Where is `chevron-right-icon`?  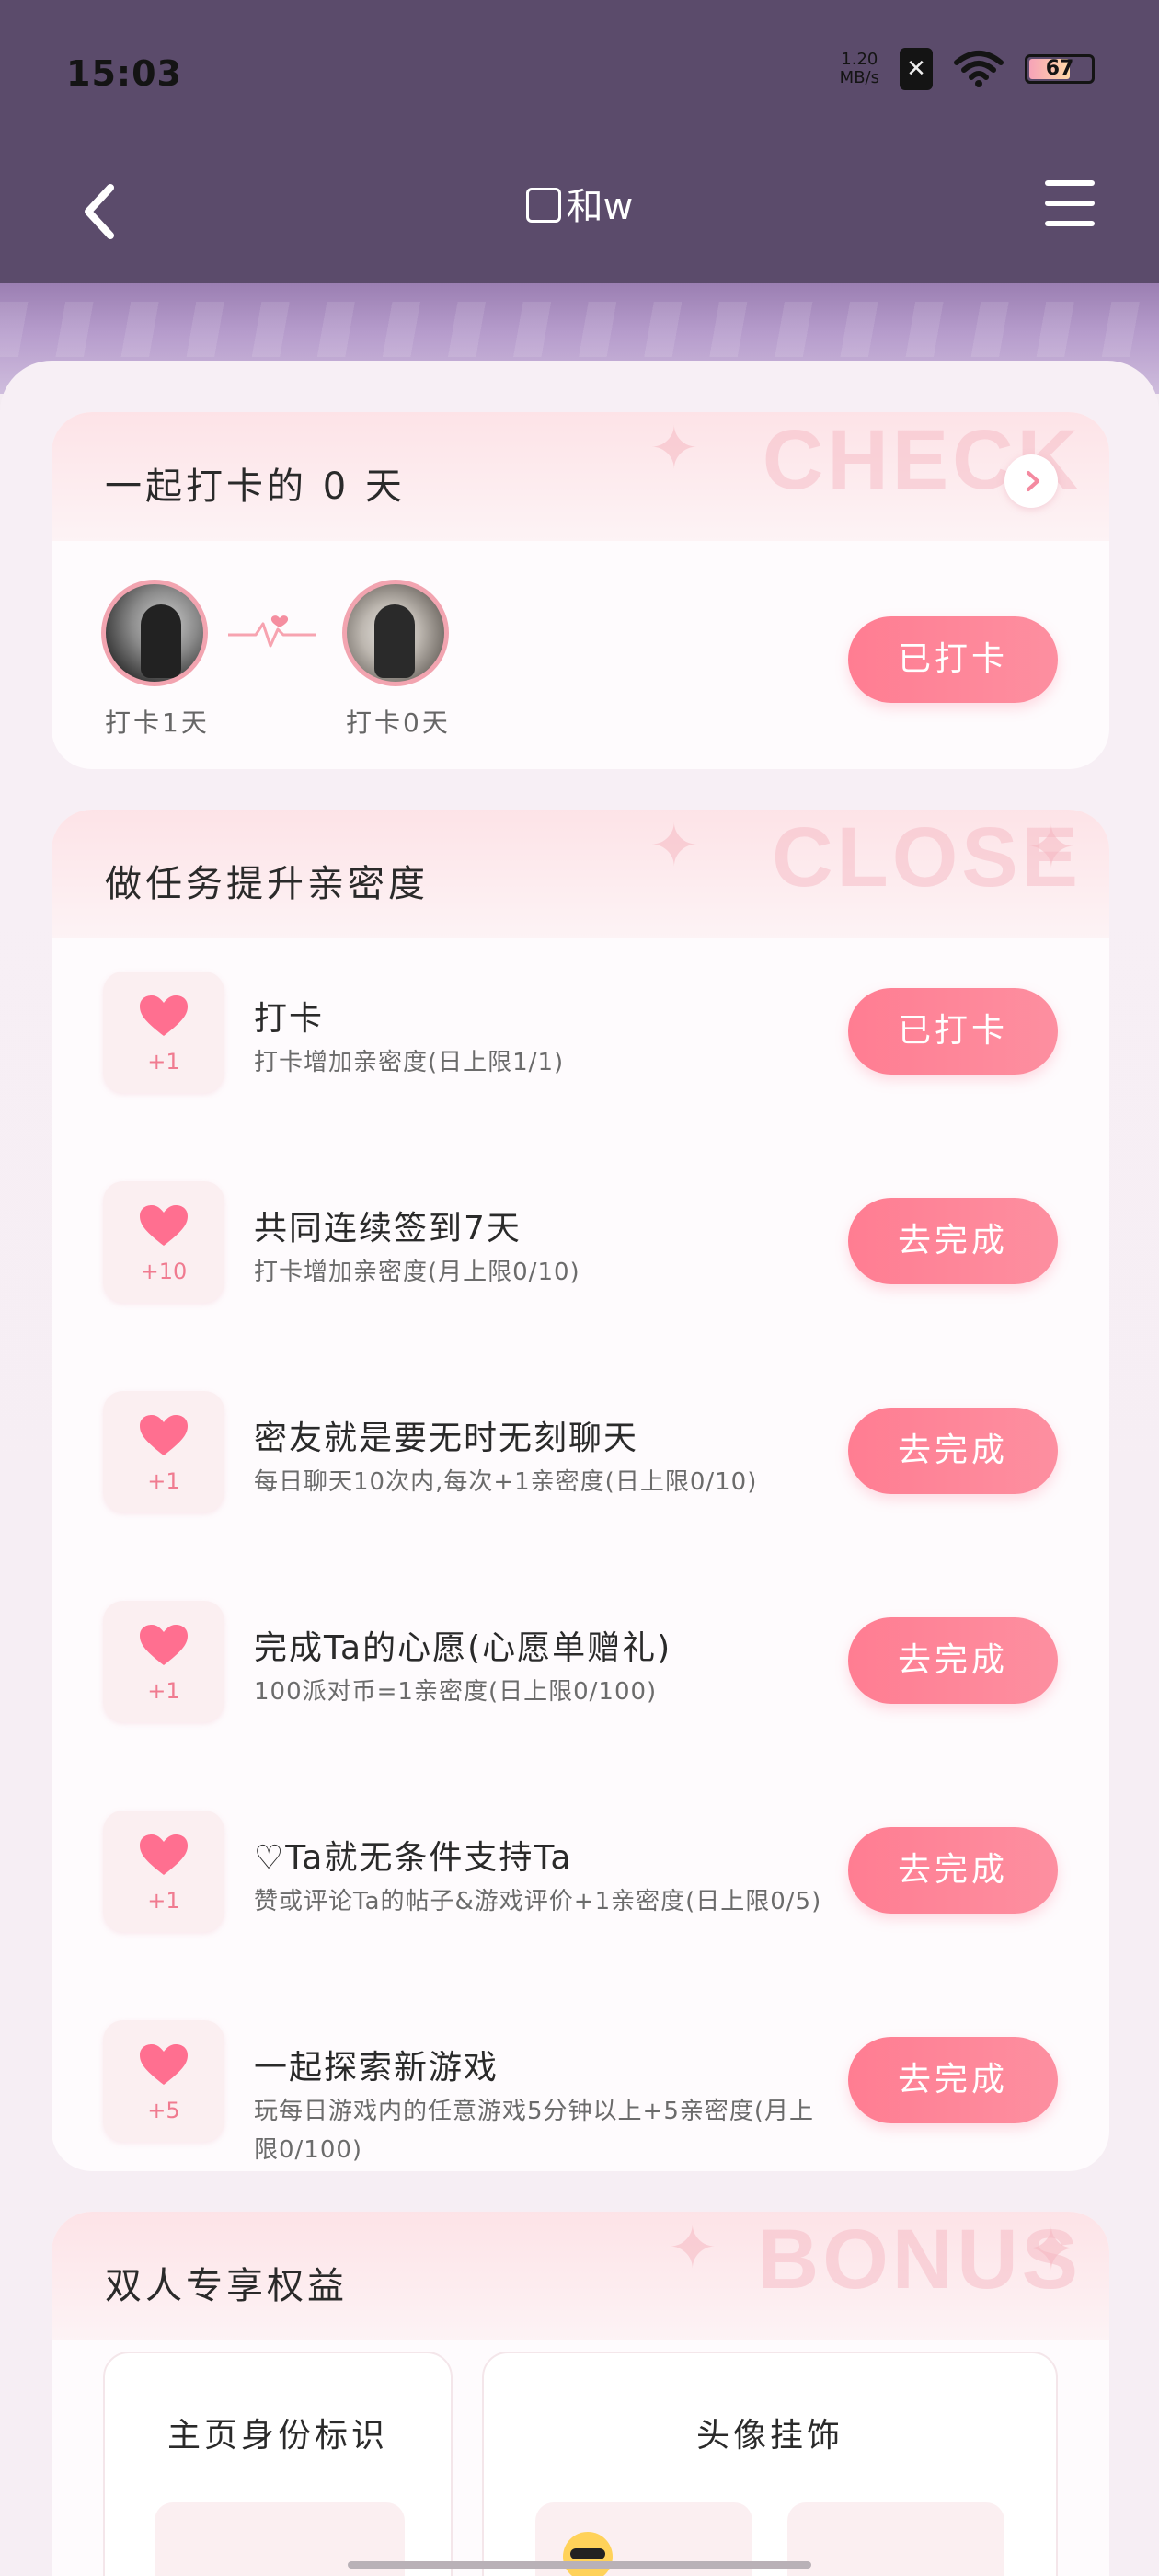 chevron-right-icon is located at coordinates (1033, 481).